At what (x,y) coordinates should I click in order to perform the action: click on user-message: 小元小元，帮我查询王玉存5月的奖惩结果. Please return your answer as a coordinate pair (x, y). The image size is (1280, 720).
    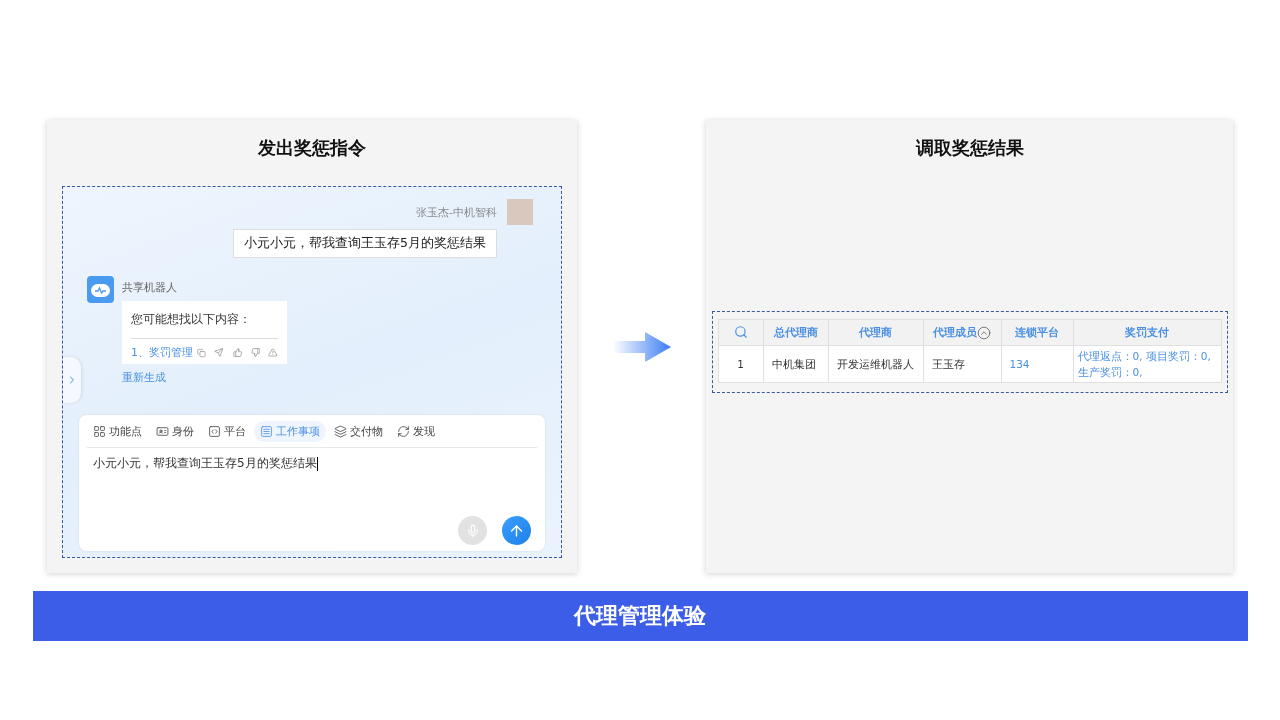
    Looking at the image, I should click on (365, 243).